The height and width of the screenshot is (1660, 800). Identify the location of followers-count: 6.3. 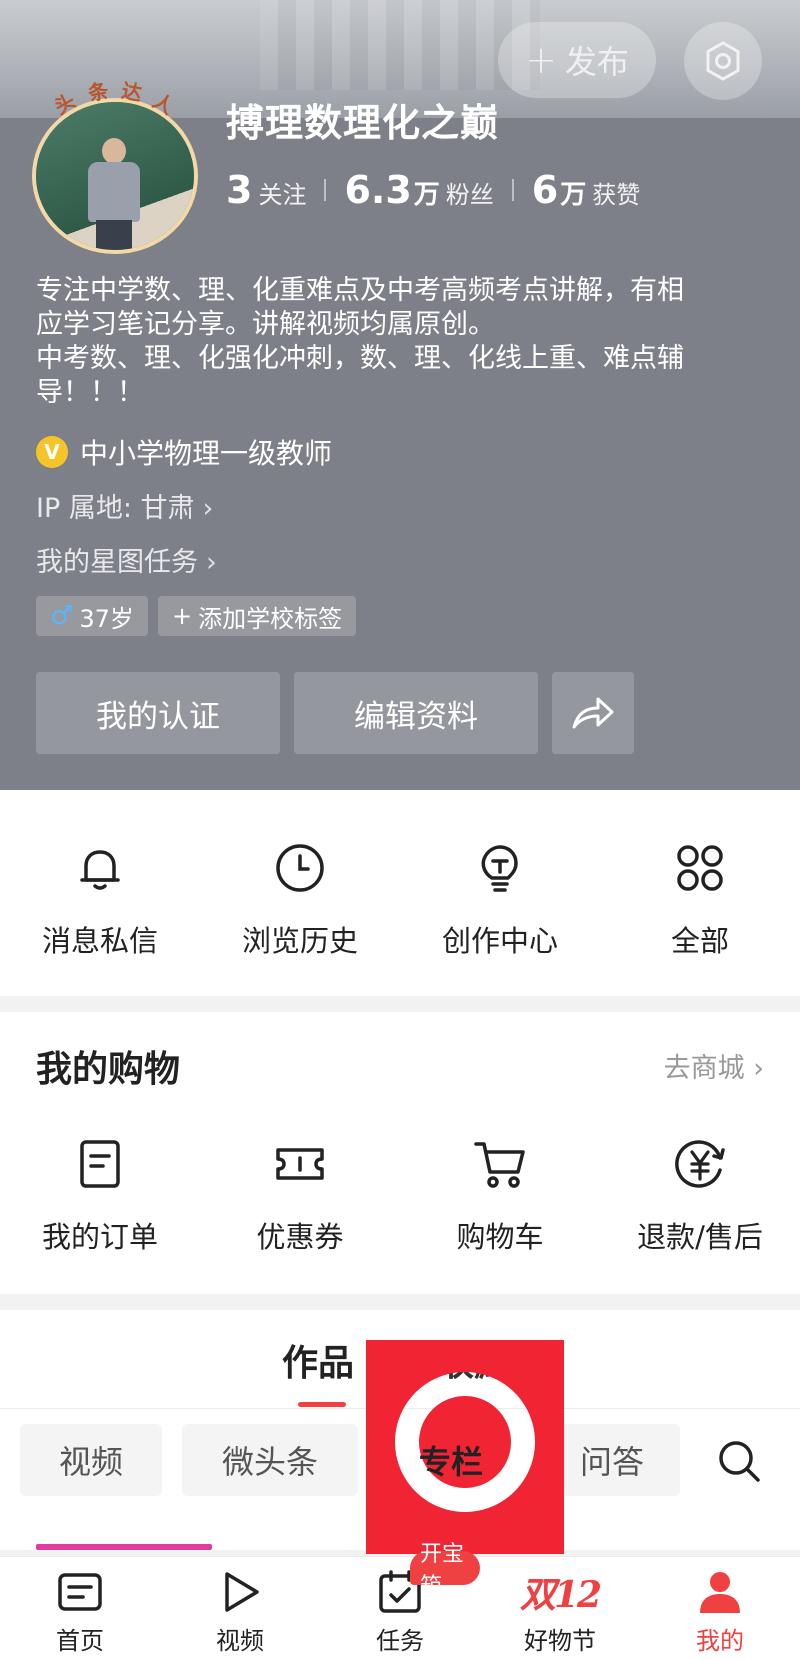
(377, 190).